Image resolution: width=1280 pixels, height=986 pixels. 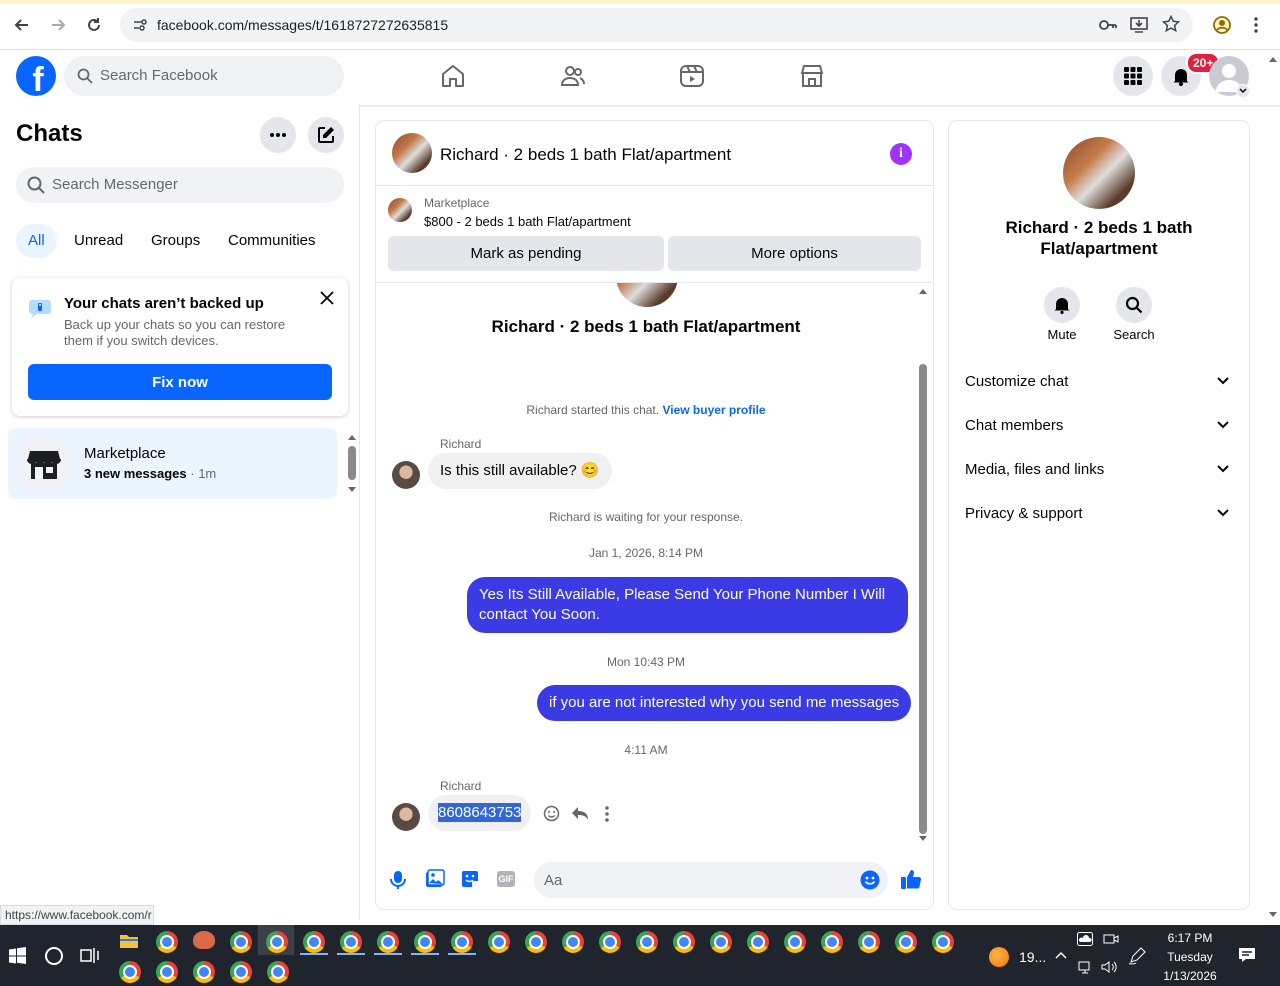 What do you see at coordinates (607, 814) in the screenshot?
I see `more-actions-icon` at bounding box center [607, 814].